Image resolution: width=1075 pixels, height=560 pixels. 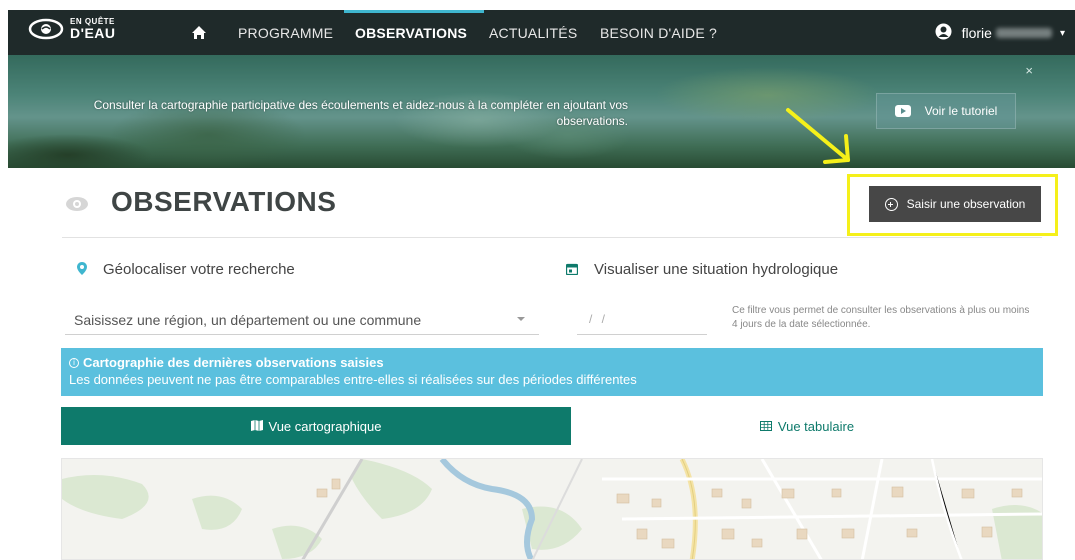 I want to click on user-icon, so click(x=943, y=33).